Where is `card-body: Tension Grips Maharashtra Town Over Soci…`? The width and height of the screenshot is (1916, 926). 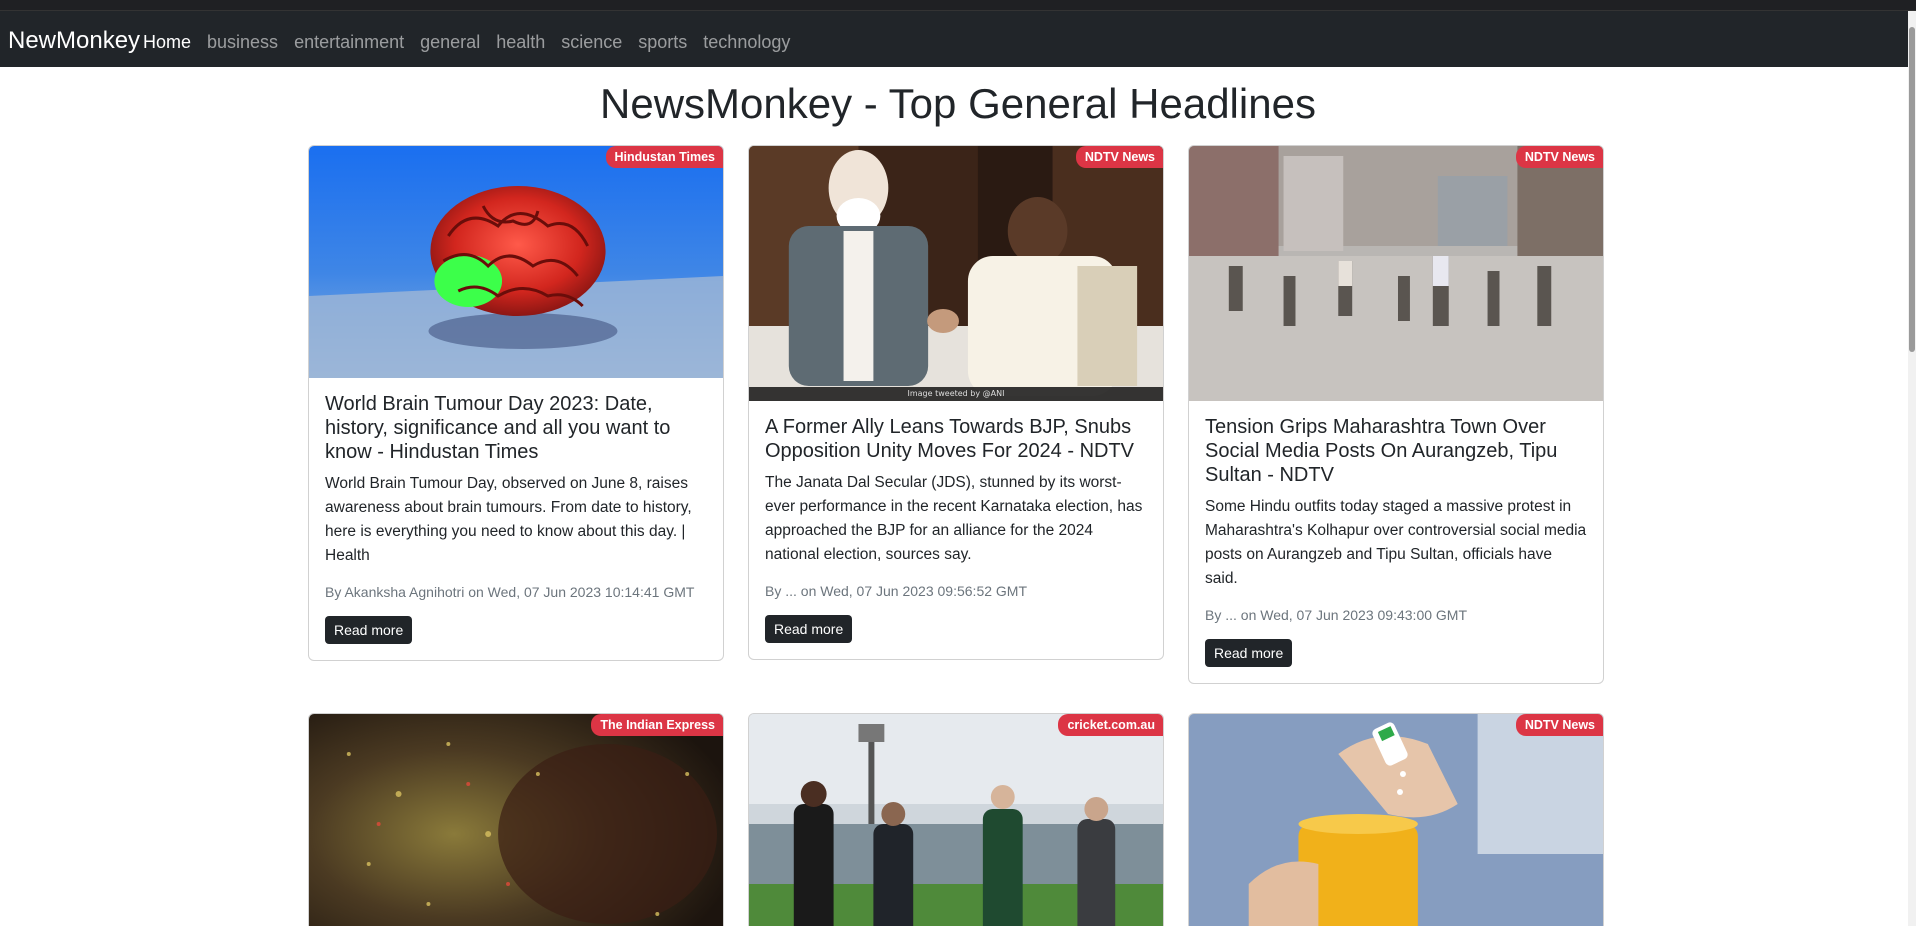
card-body: Tension Grips Maharashtra Town Over Soci… is located at coordinates (1396, 542).